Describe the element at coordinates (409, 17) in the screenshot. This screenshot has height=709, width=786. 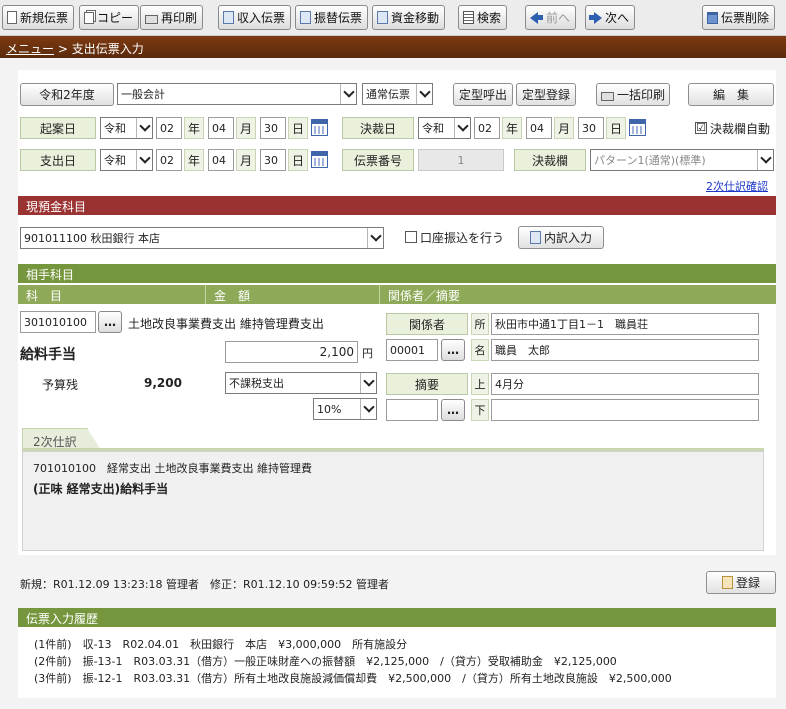
I see `fund-move-button: 資金移動` at that location.